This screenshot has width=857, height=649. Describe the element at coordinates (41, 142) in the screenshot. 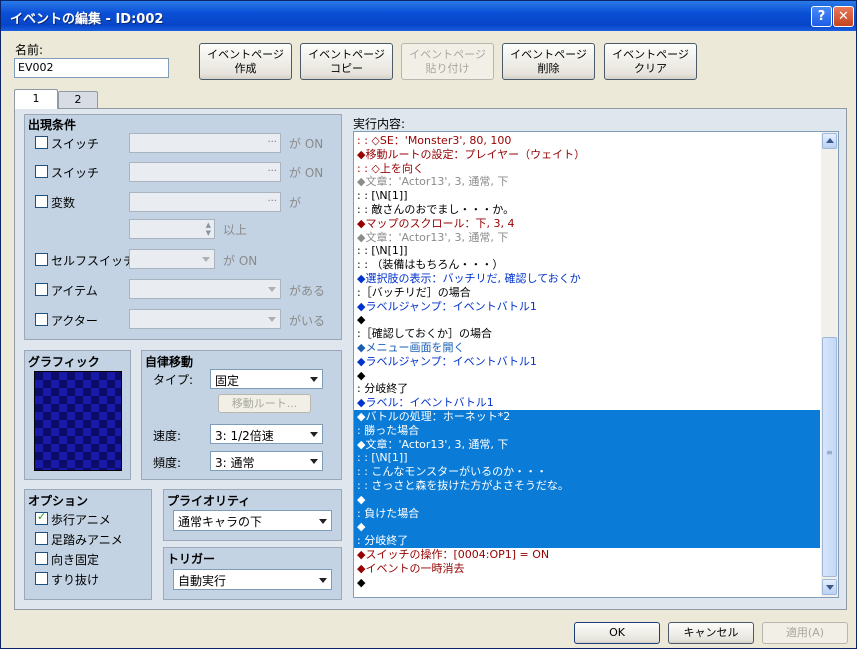

I see `switch1-checkbox` at that location.